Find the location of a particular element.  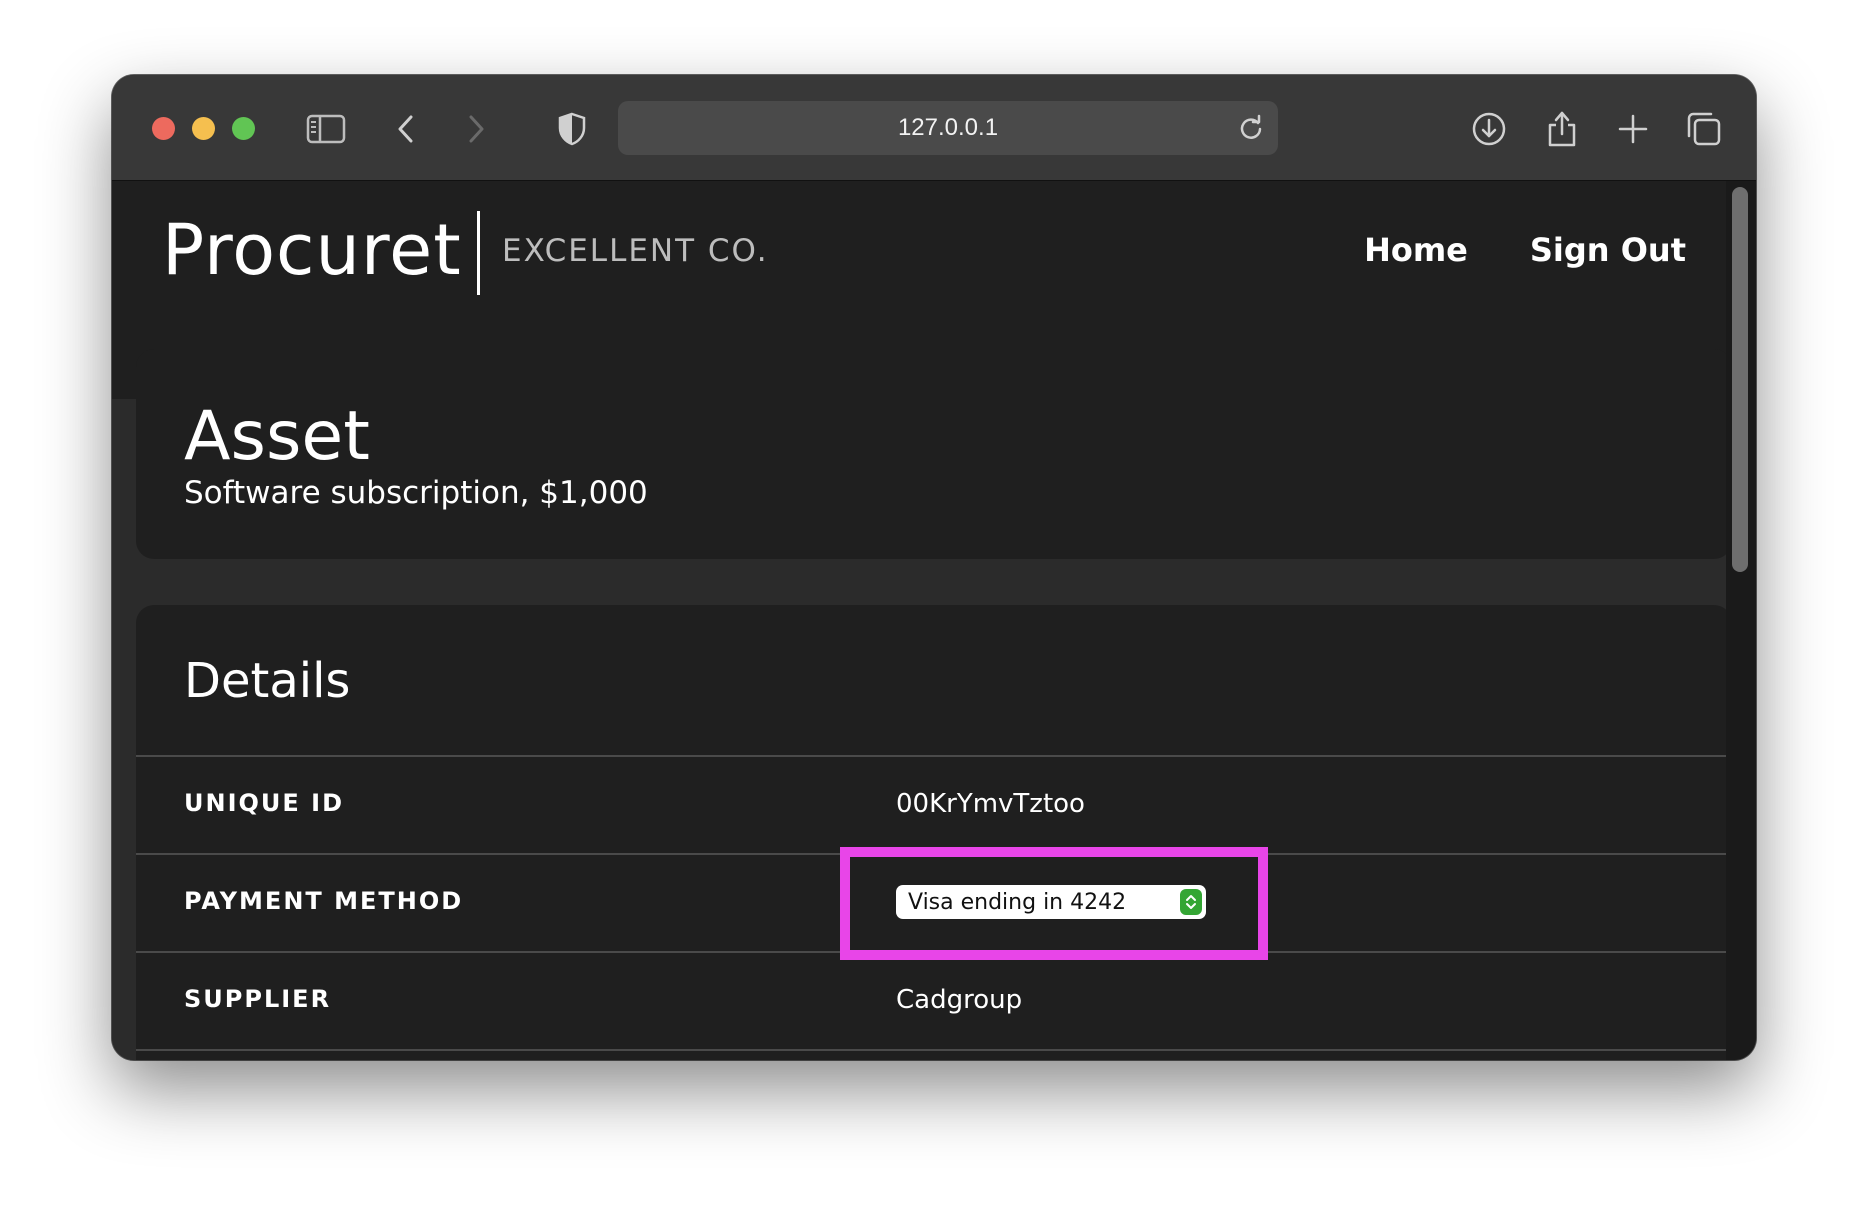

nav-links: Home Sign Out is located at coordinates (1525, 250).